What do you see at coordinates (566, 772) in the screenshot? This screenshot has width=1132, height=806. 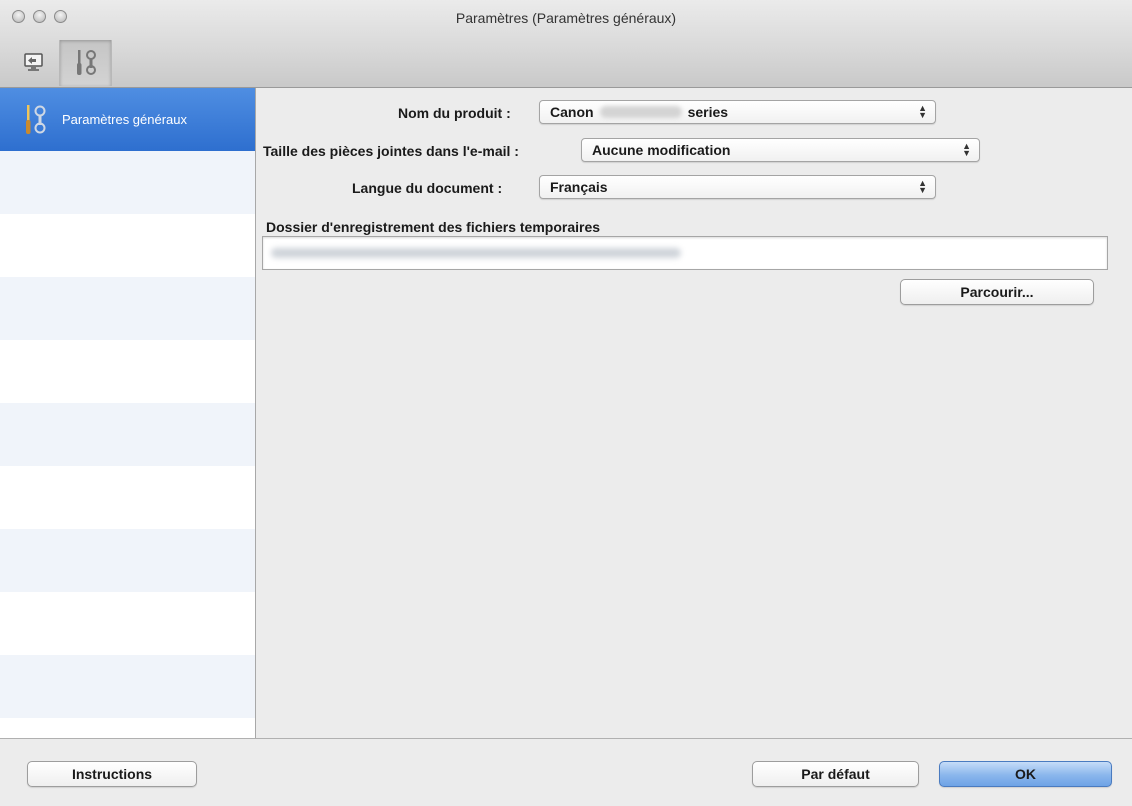 I see `dialog-footer: Instructions Par défaut OK` at bounding box center [566, 772].